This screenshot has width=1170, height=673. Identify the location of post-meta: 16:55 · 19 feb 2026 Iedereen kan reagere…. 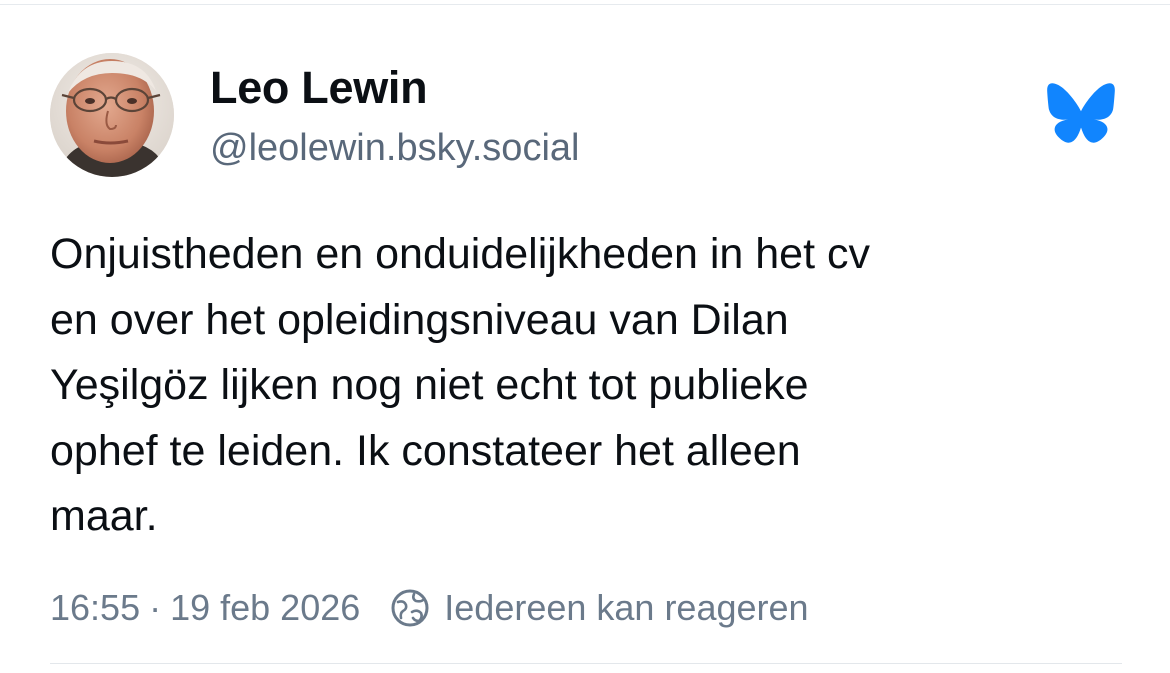
(429, 608).